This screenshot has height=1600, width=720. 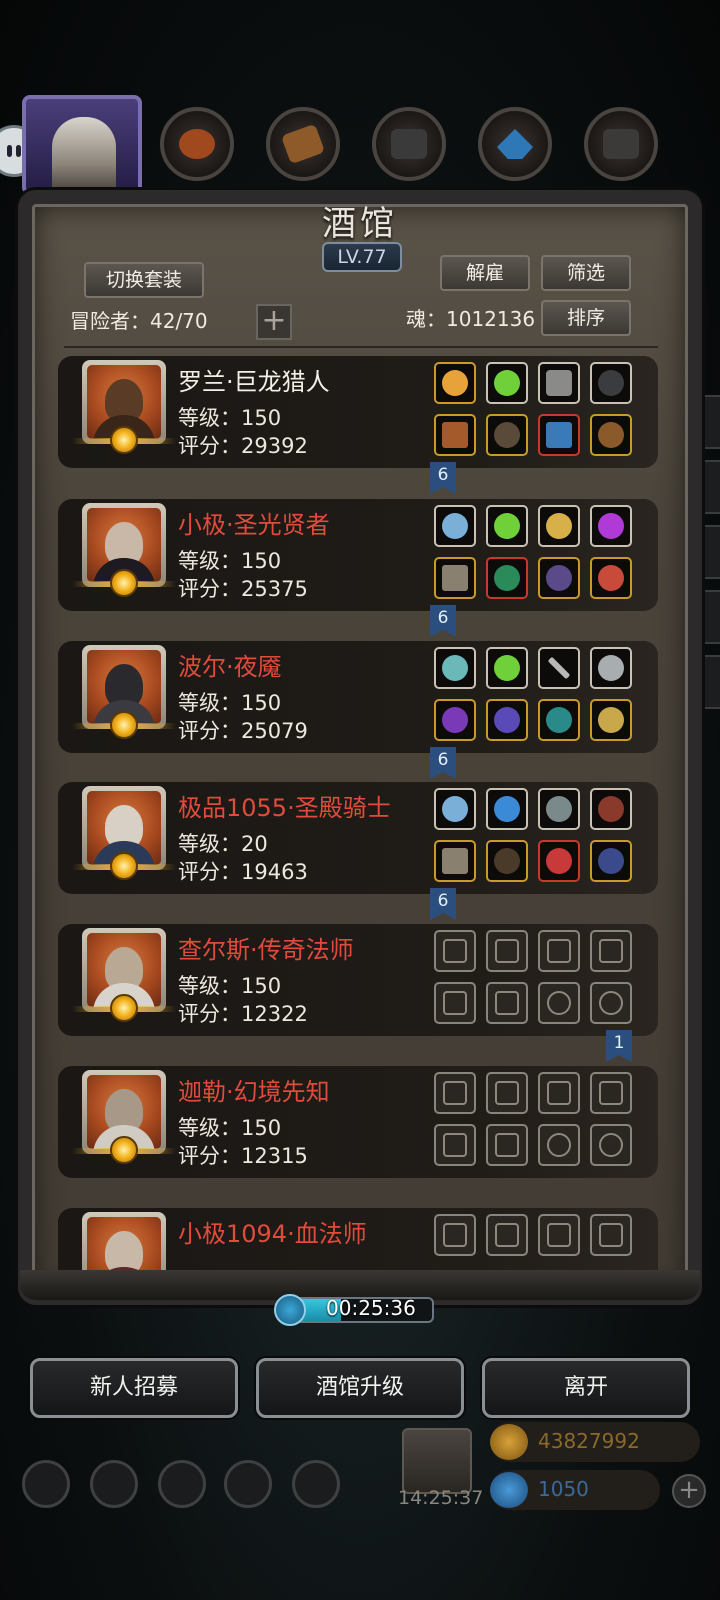 I want to click on mask-icon, so click(x=559, y=861).